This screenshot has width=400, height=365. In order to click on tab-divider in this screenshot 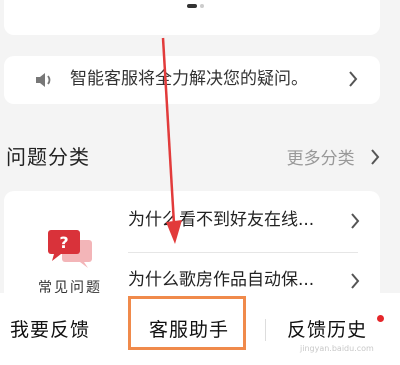, I will do `click(265, 330)`.